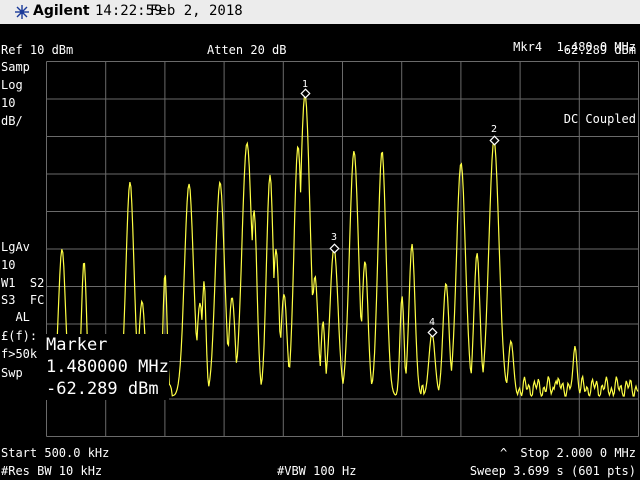 This screenshot has height=480, width=640. I want to click on marker-4: 4, so click(432, 327).